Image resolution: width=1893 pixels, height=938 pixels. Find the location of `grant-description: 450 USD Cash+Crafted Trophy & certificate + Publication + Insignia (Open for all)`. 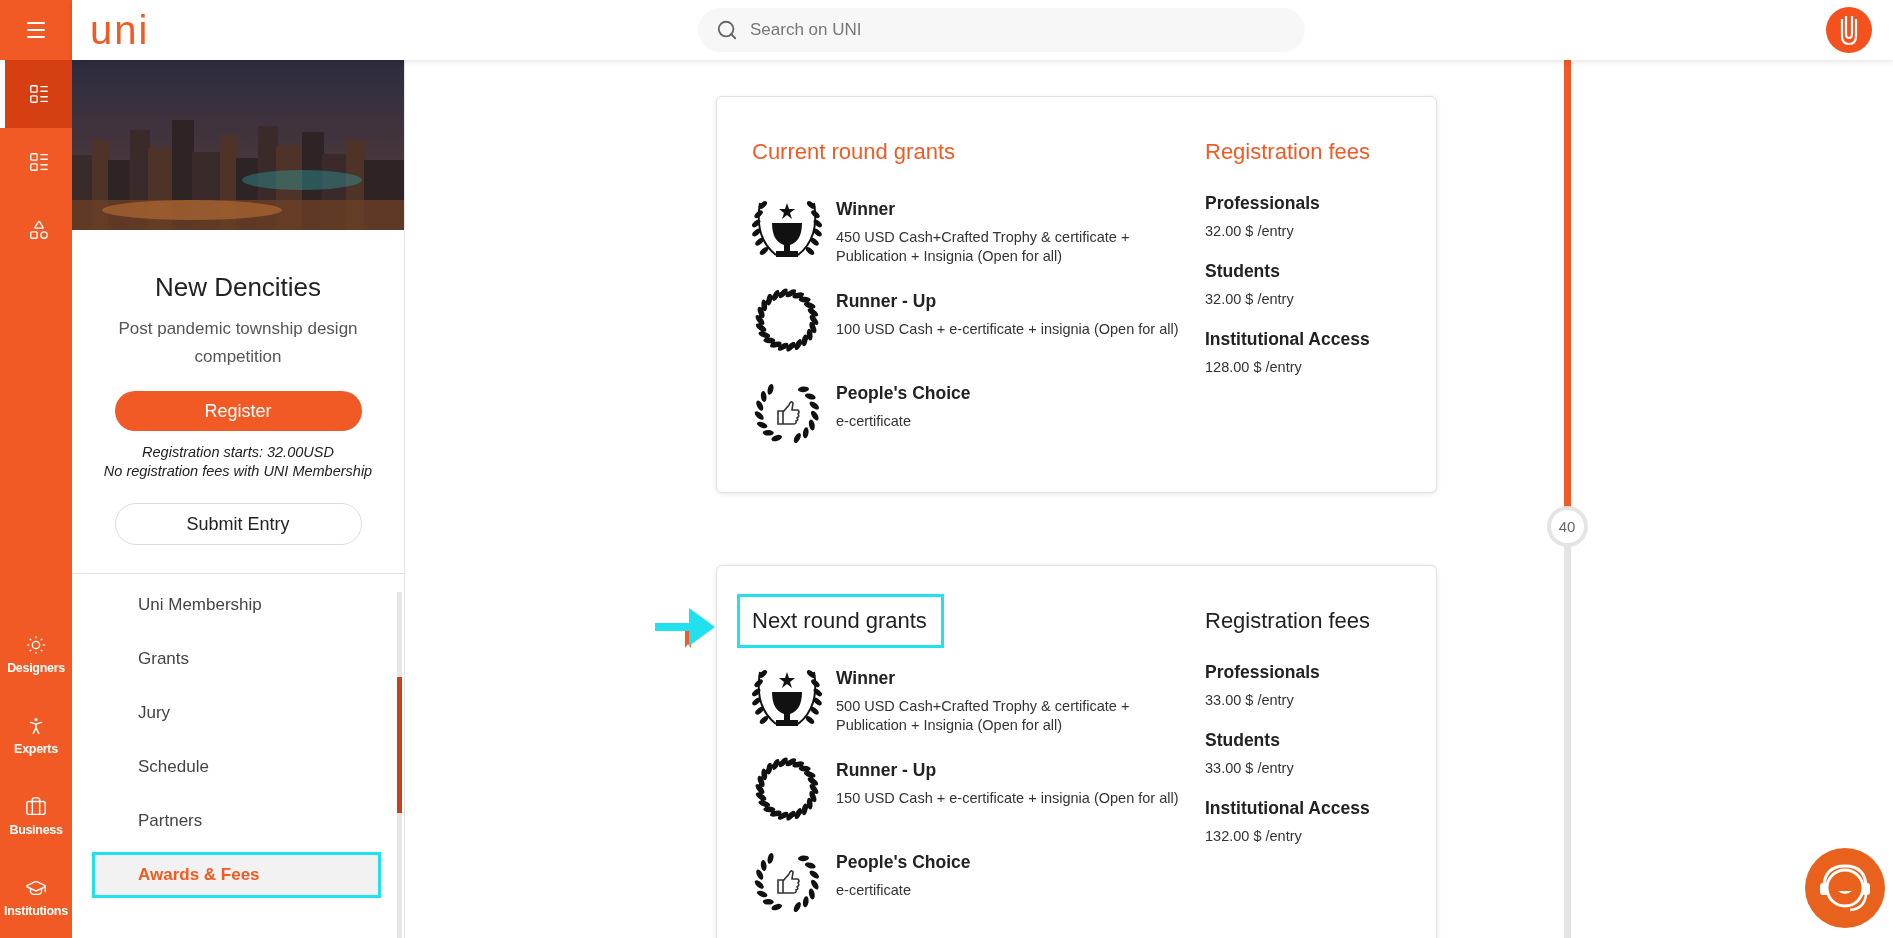

grant-description: 450 USD Cash+Crafted Trophy & certificate + Publication + Insignia (Open for all) is located at coordinates (983, 247).